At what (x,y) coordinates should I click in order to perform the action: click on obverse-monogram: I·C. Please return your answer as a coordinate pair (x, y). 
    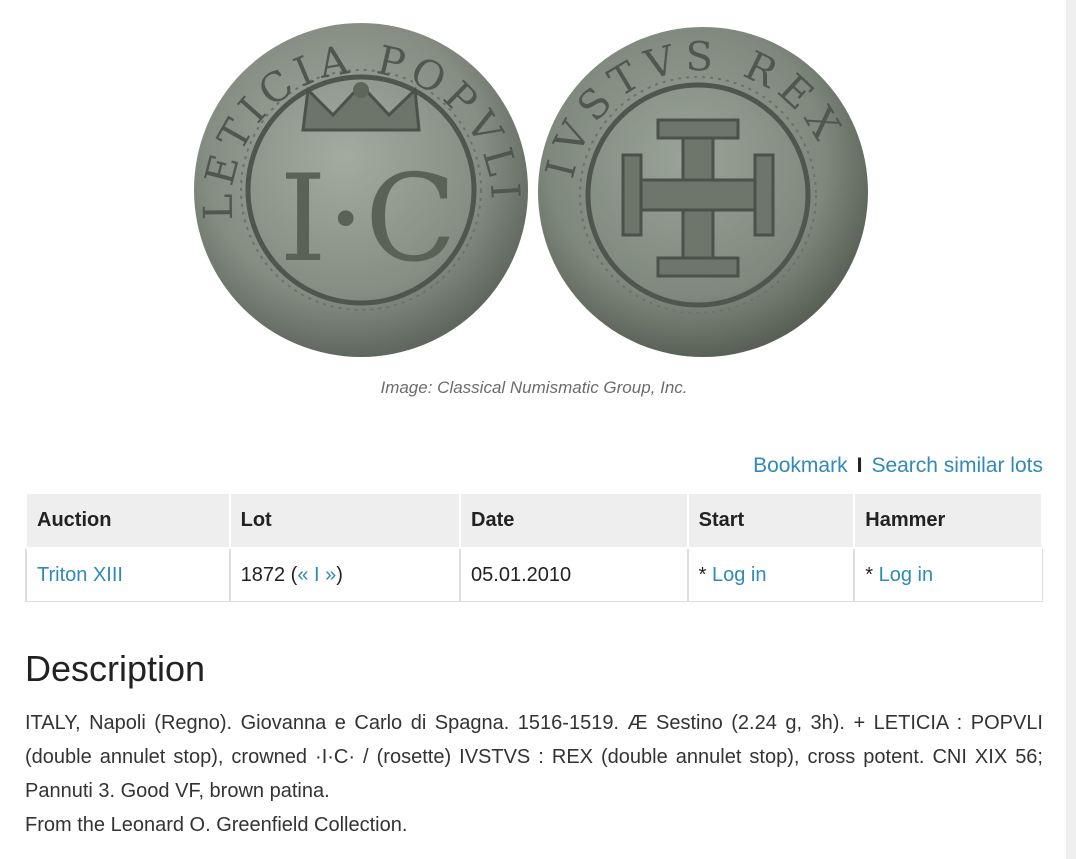
    Looking at the image, I should click on (367, 219).